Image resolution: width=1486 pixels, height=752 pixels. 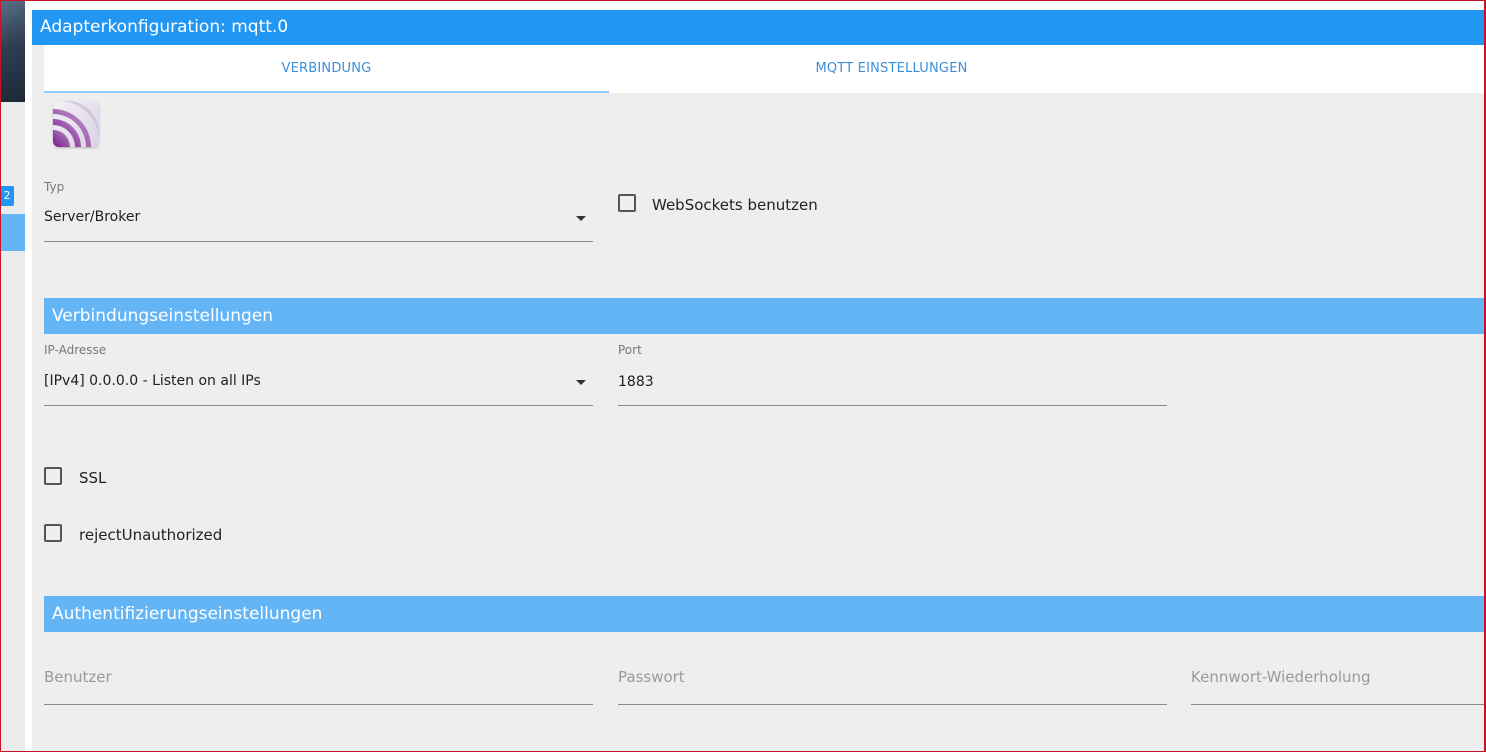 What do you see at coordinates (151, 535) in the screenshot?
I see `reject-unauthorized-label: rejectUnauthorized` at bounding box center [151, 535].